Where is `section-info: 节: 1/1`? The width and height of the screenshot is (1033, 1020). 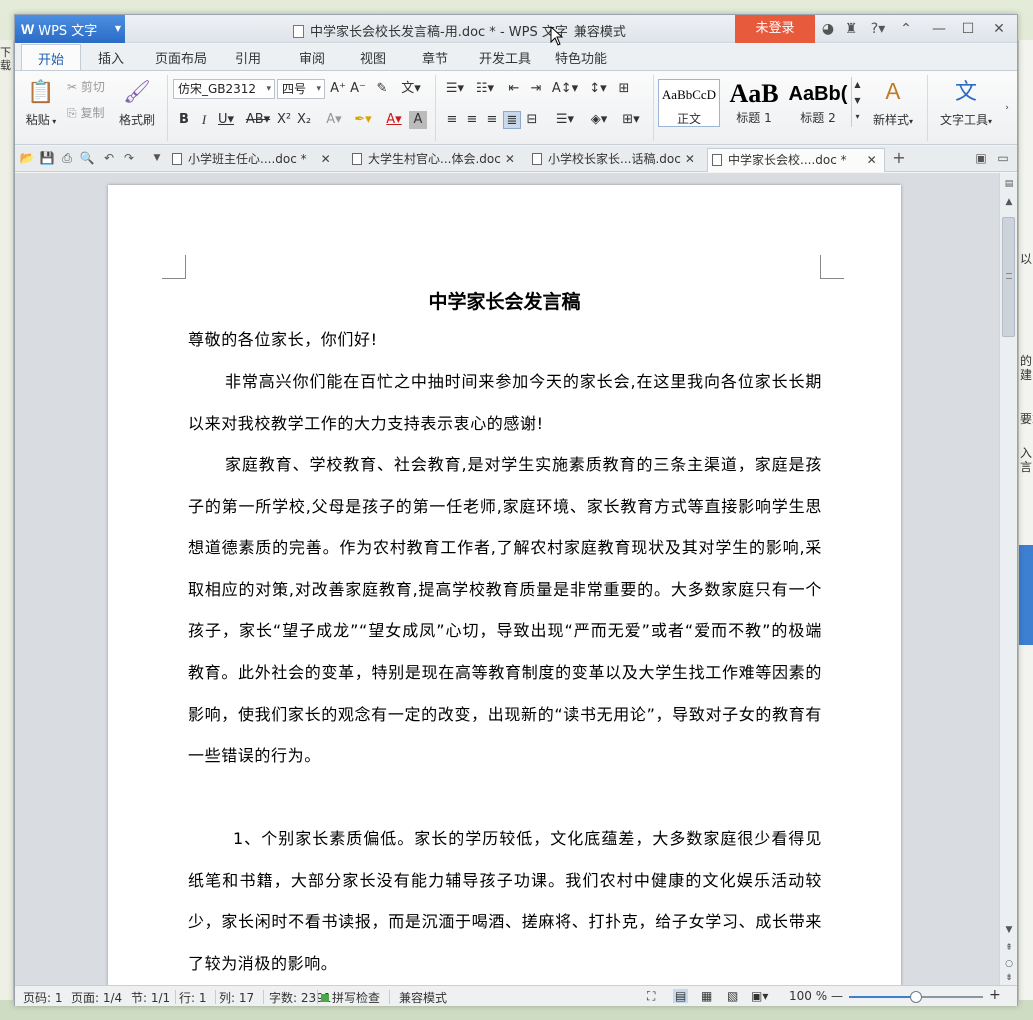
section-info: 节: 1/1 is located at coordinates (150, 997).